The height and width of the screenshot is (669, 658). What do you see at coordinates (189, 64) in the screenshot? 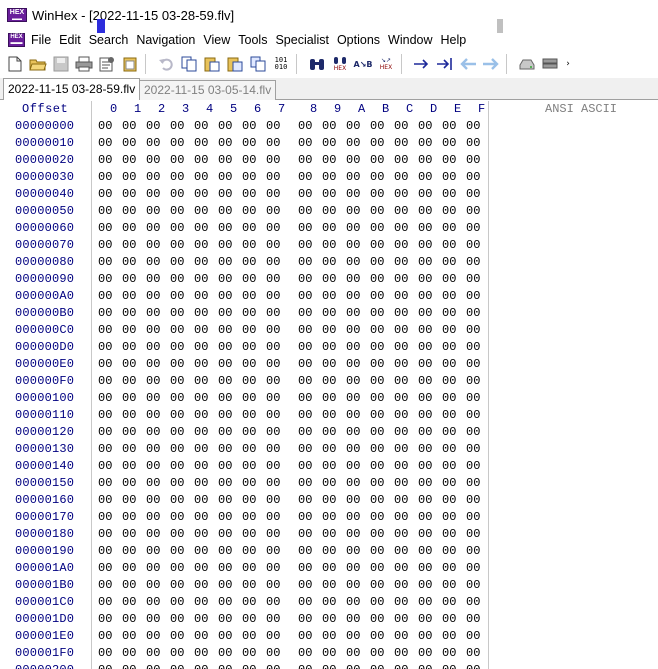
I see `copy-icon` at bounding box center [189, 64].